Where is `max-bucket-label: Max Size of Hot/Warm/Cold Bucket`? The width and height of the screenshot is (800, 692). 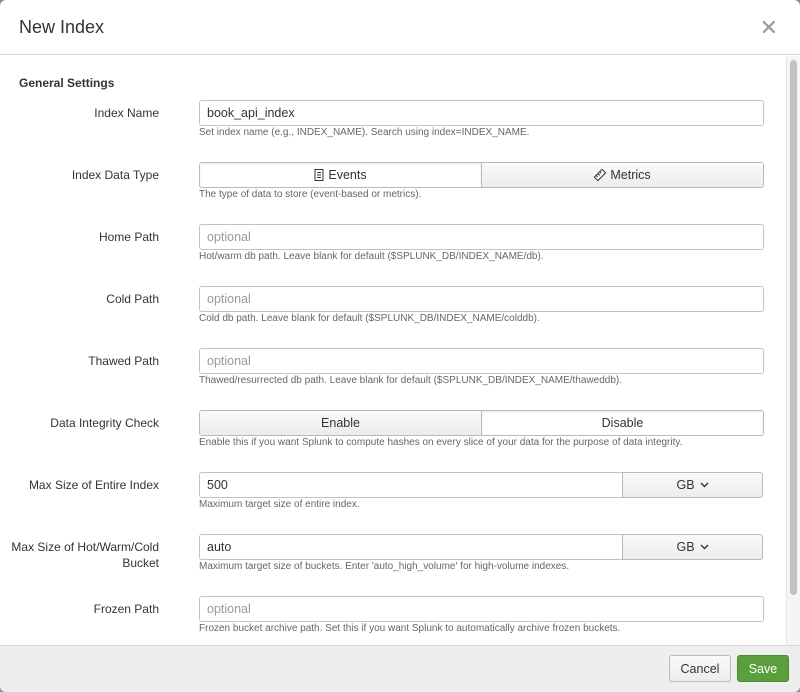
max-bucket-label: Max Size of Hot/Warm/Cold Bucket is located at coordinates (79, 555).